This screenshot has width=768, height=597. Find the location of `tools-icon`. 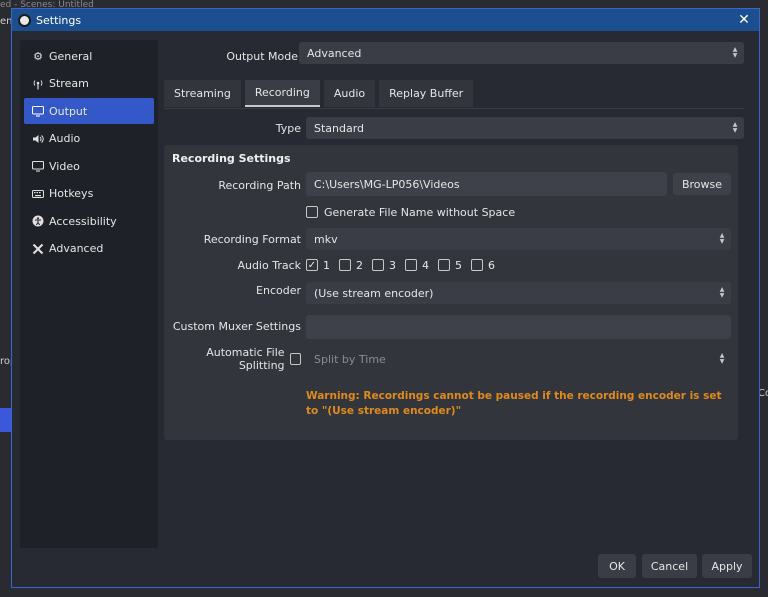

tools-icon is located at coordinates (38, 249).